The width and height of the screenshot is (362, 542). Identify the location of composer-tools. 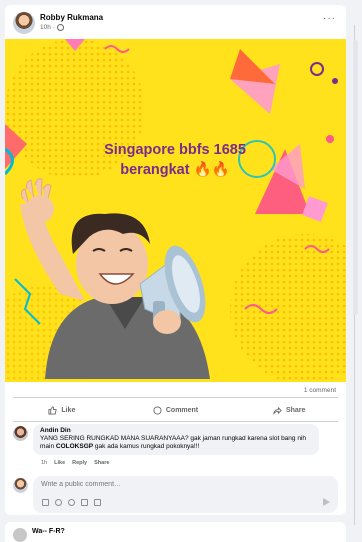
(71, 502).